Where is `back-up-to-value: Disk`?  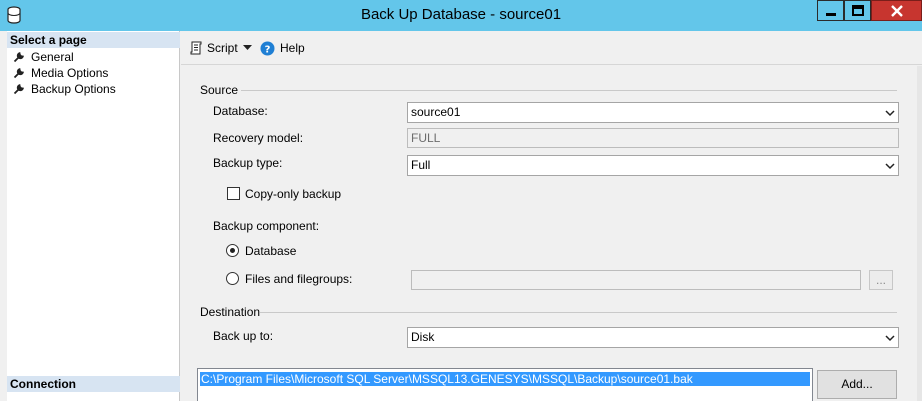 back-up-to-value: Disk is located at coordinates (423, 337).